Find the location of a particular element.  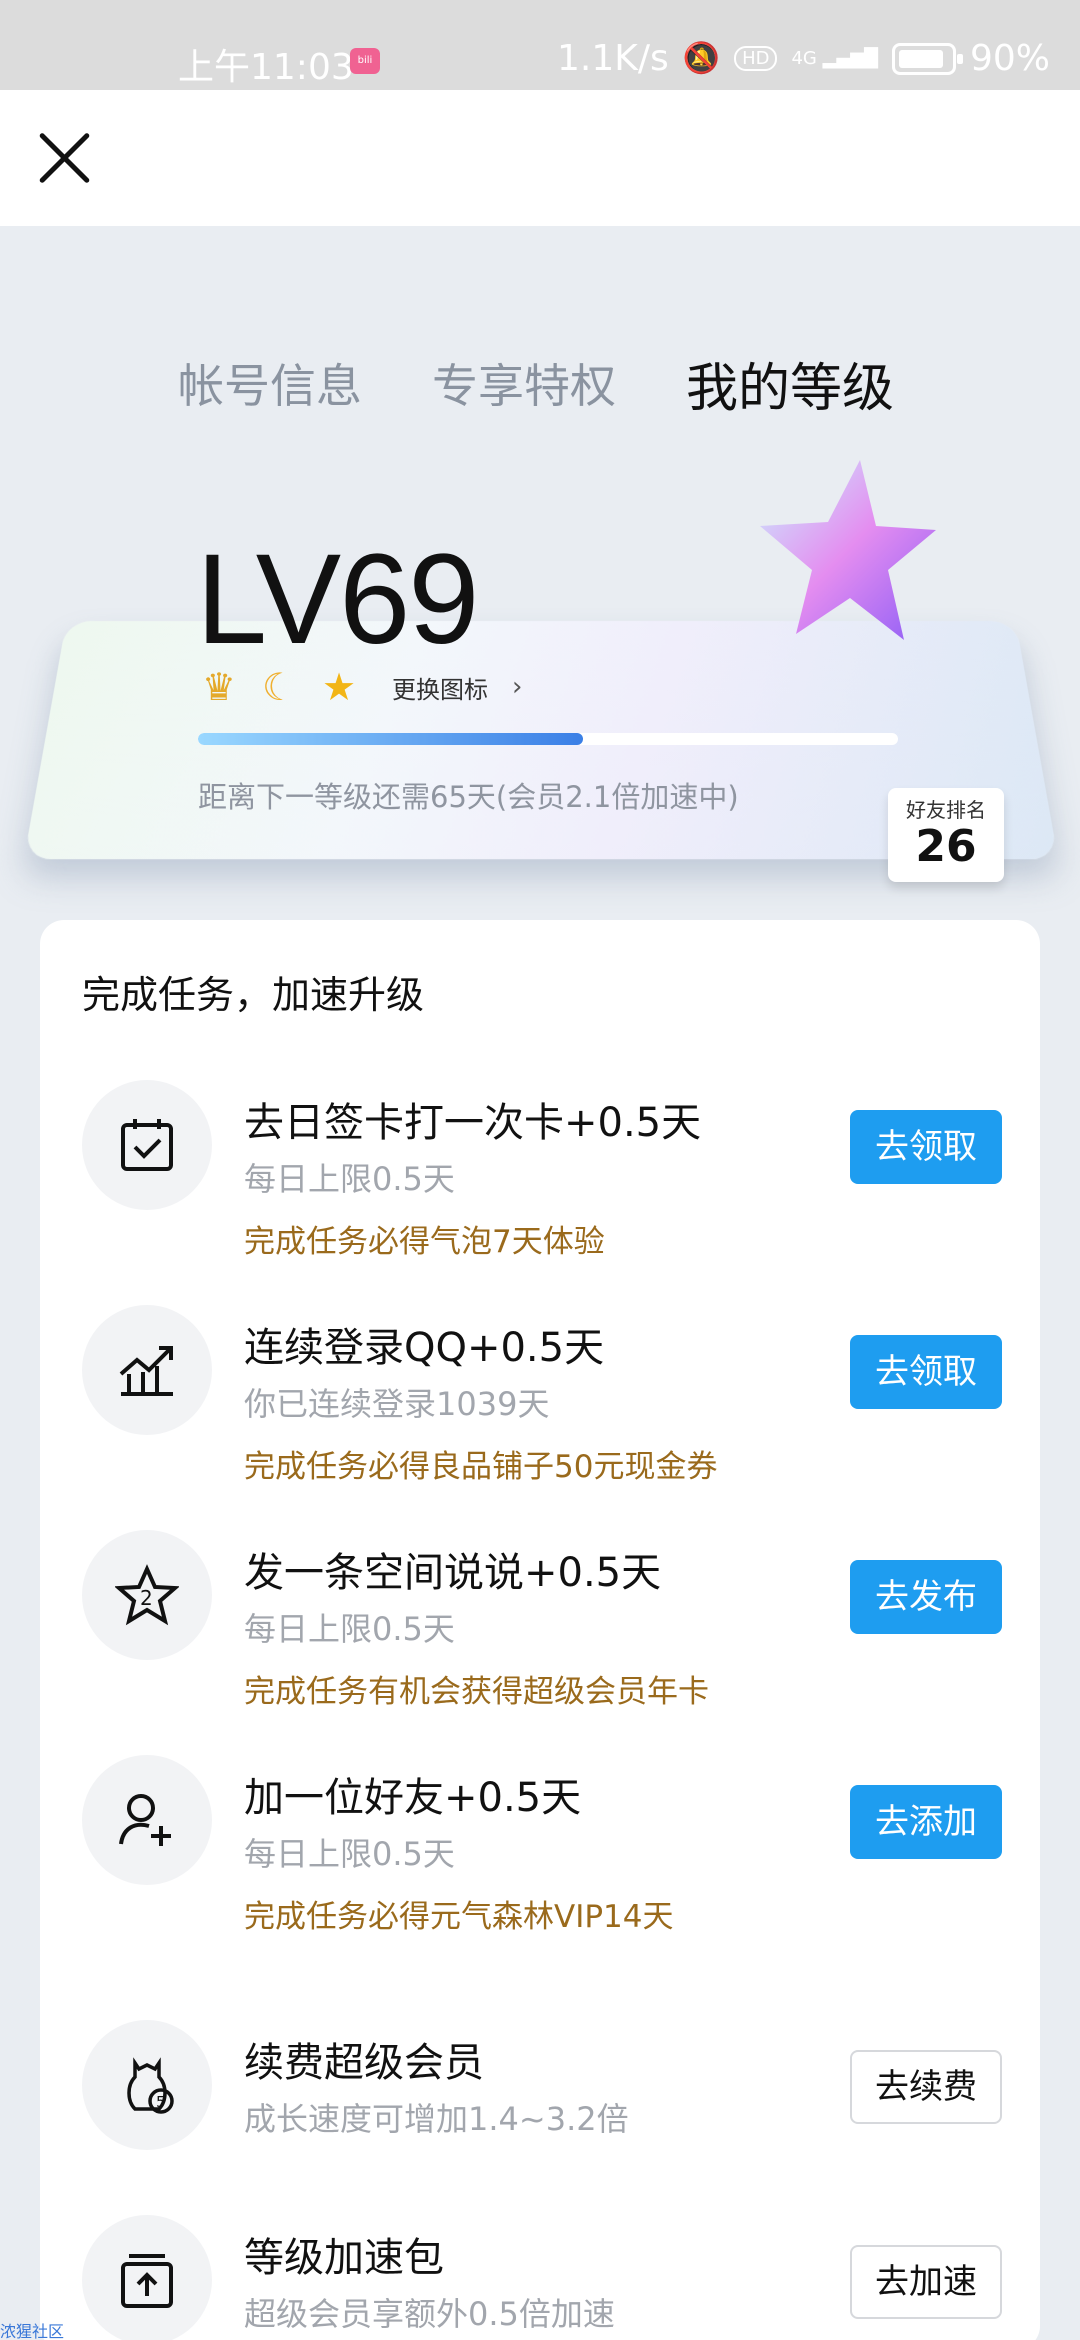

moon-icon: ☾ is located at coordinates (279, 687).